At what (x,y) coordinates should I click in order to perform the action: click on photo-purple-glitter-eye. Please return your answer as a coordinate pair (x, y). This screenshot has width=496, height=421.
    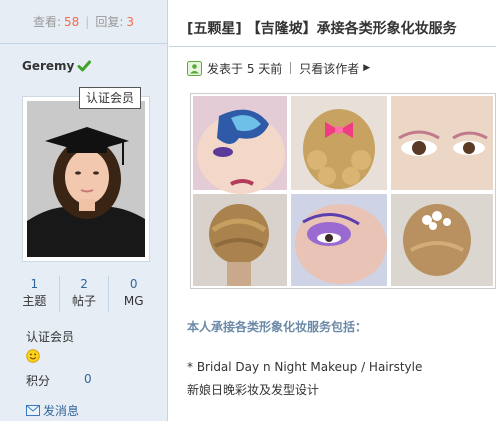
    Looking at the image, I should click on (339, 240).